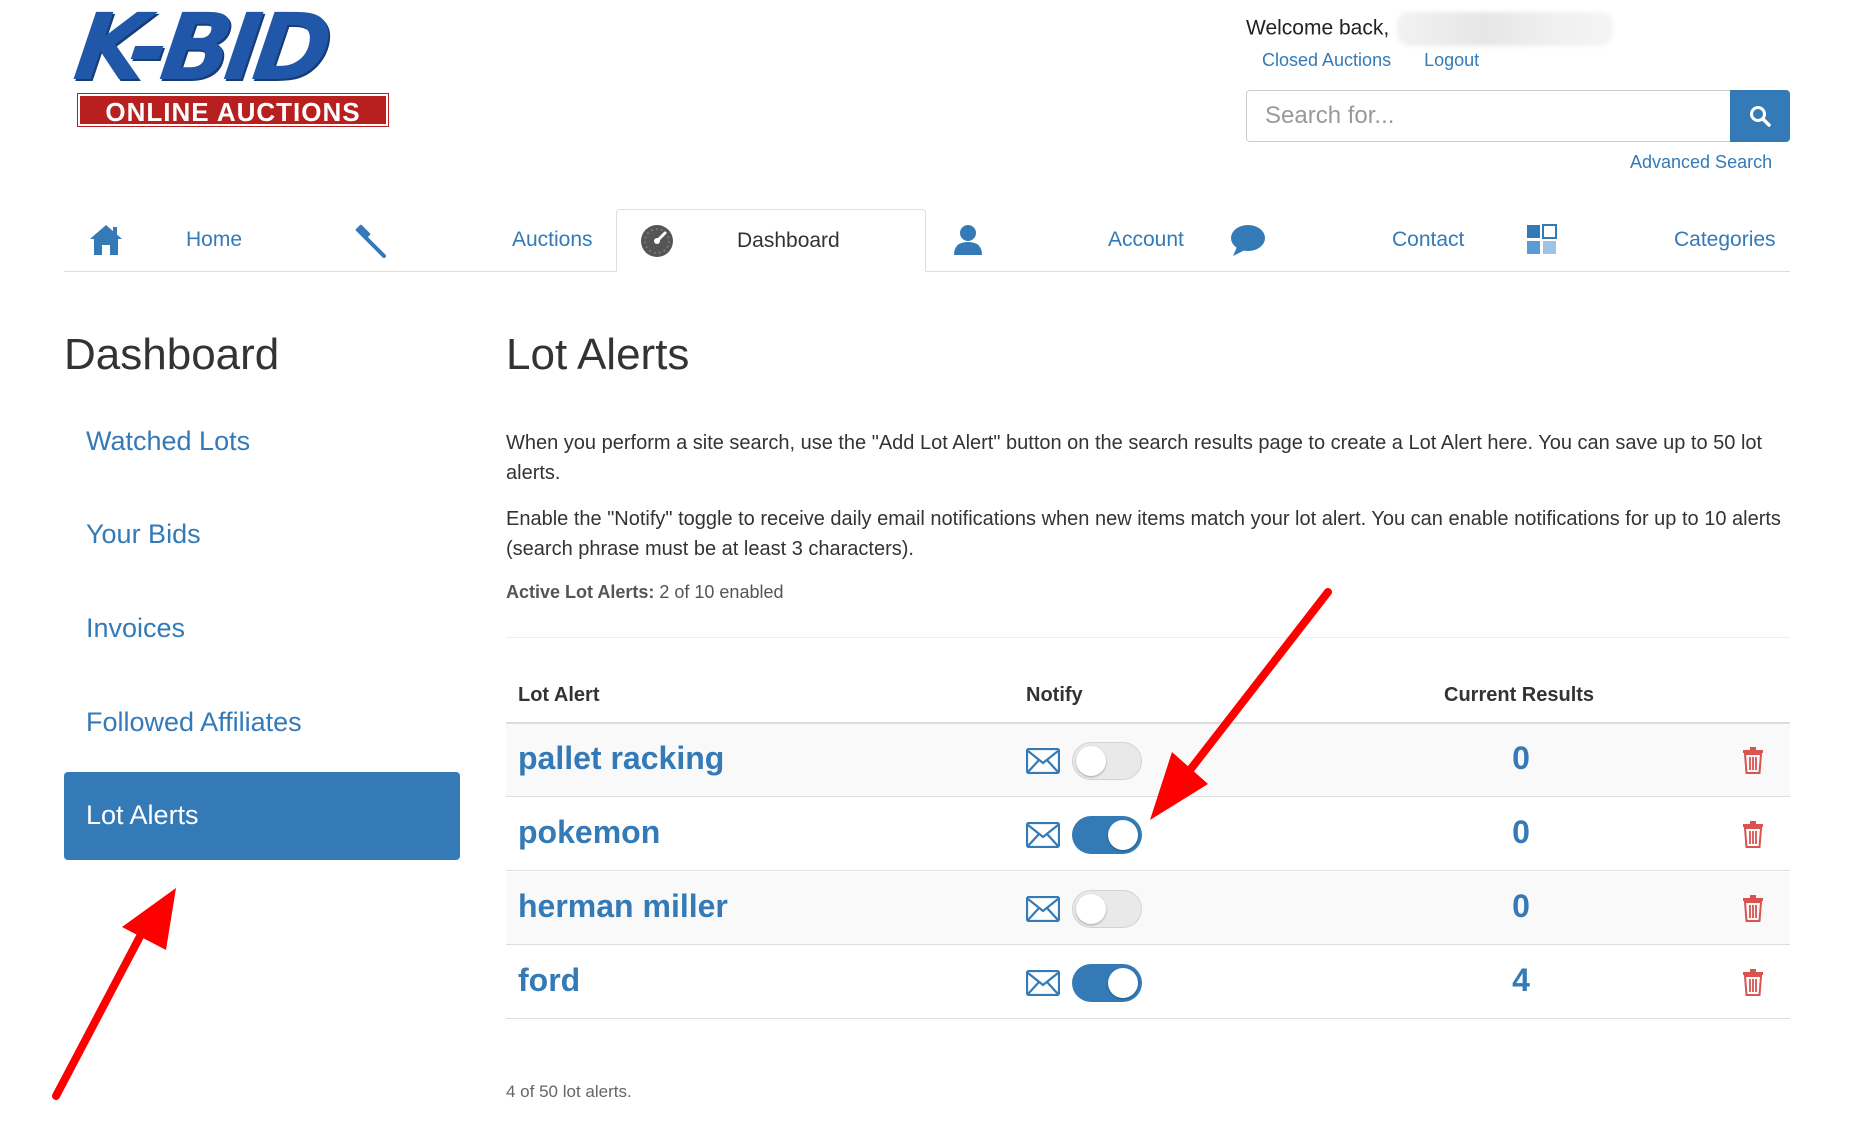 The image size is (1858, 1129). I want to click on nav-home: Home, so click(195, 240).